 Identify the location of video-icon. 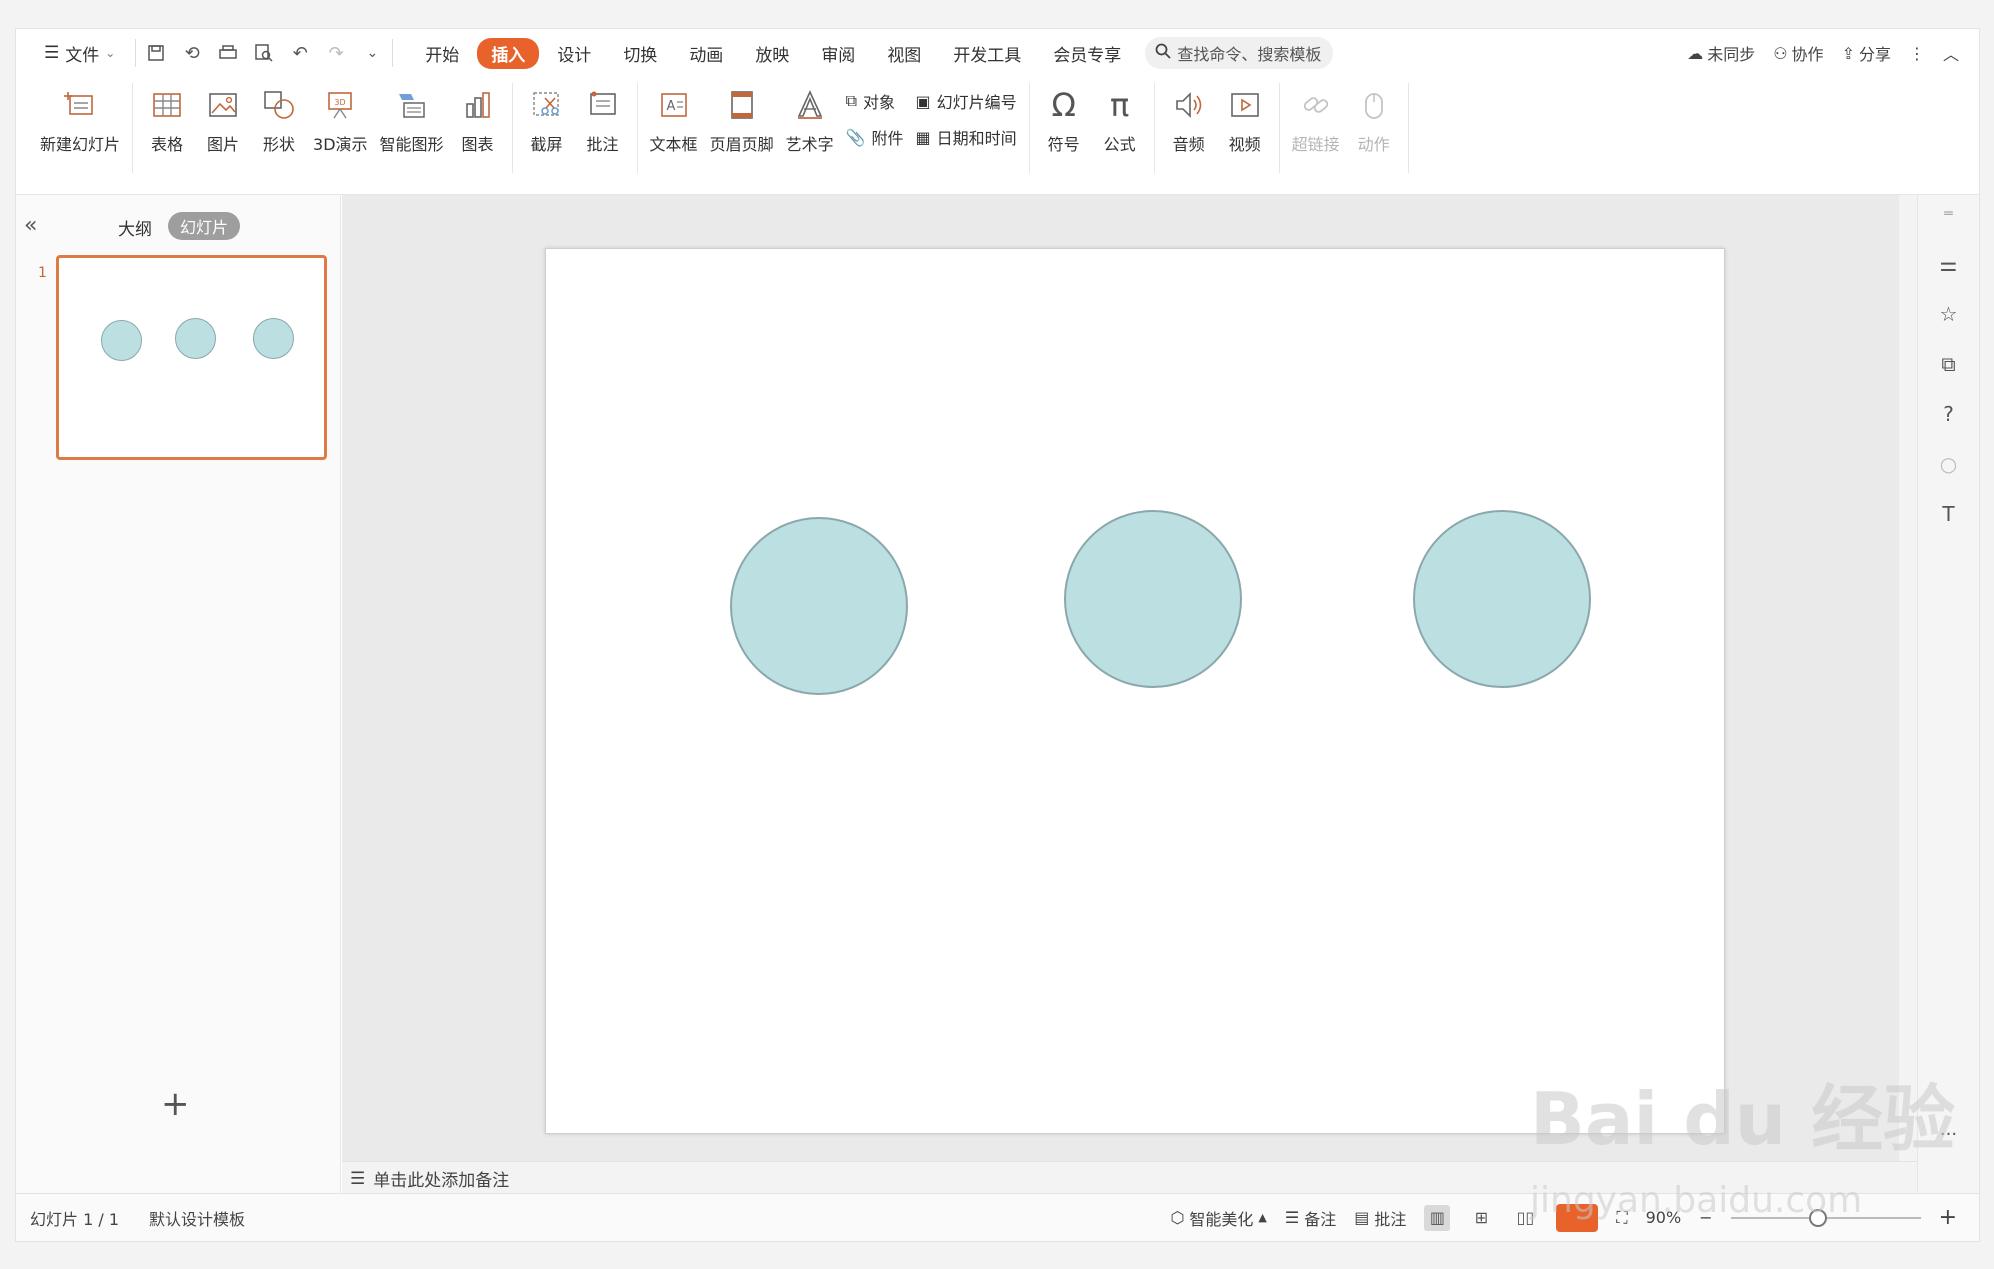
(1245, 105).